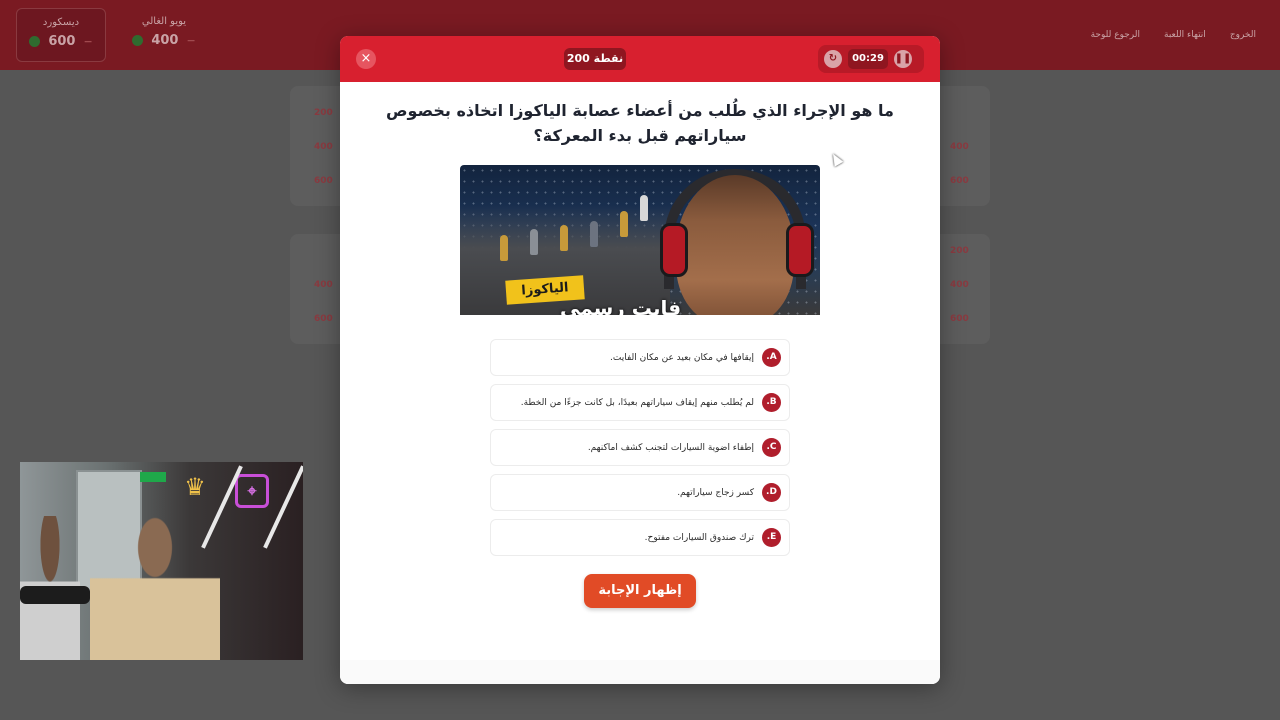  Describe the element at coordinates (771, 447) in the screenshot. I see `option-letter: C.` at that location.